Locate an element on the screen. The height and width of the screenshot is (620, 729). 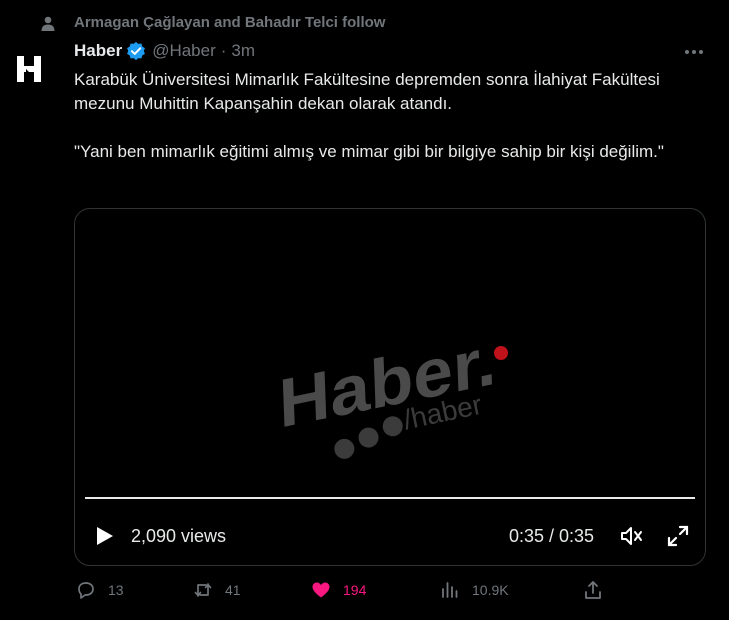
author-name: Haber is located at coordinates (98, 51).